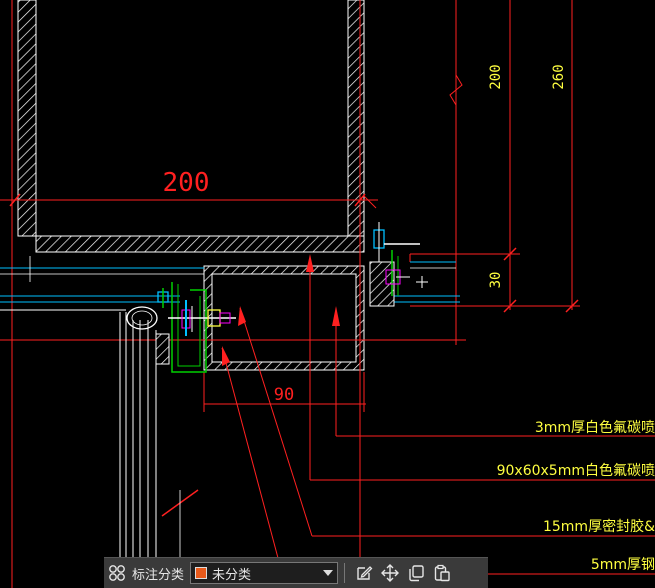 This screenshot has height=588, width=655. I want to click on move-icon, so click(390, 573).